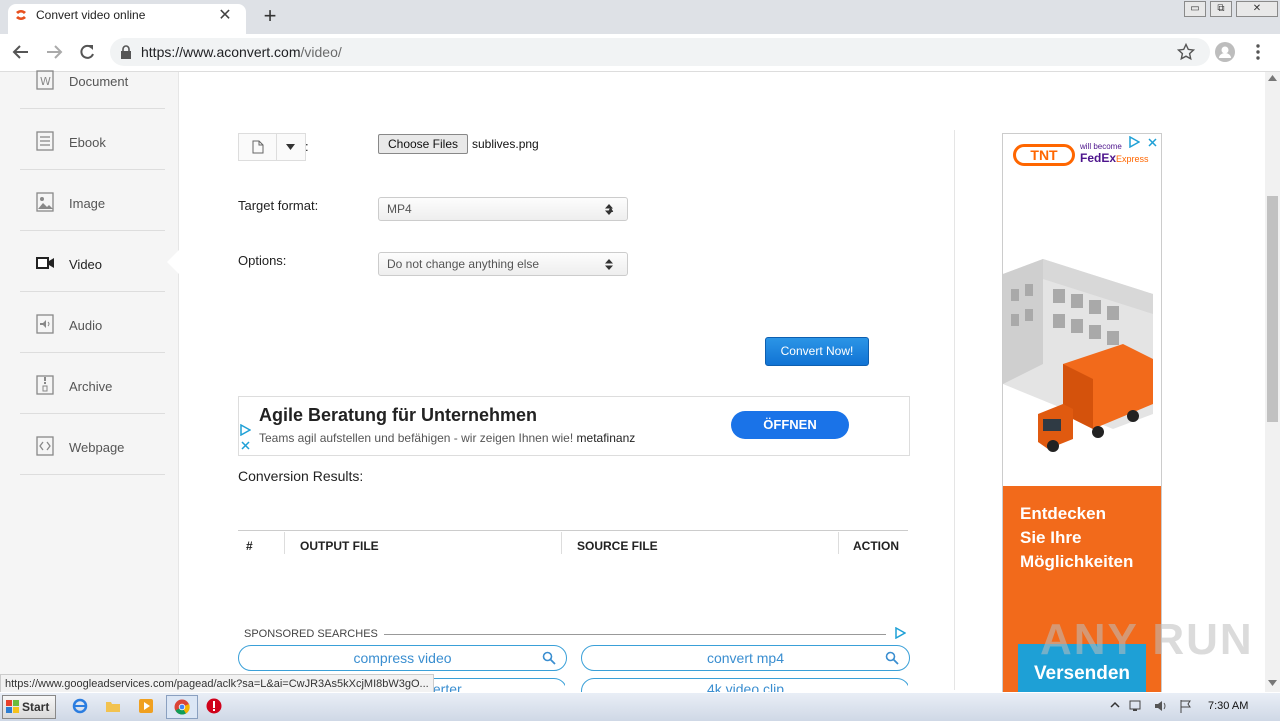 This screenshot has height=721, width=1280. I want to click on volume-icon, so click(1161, 706).